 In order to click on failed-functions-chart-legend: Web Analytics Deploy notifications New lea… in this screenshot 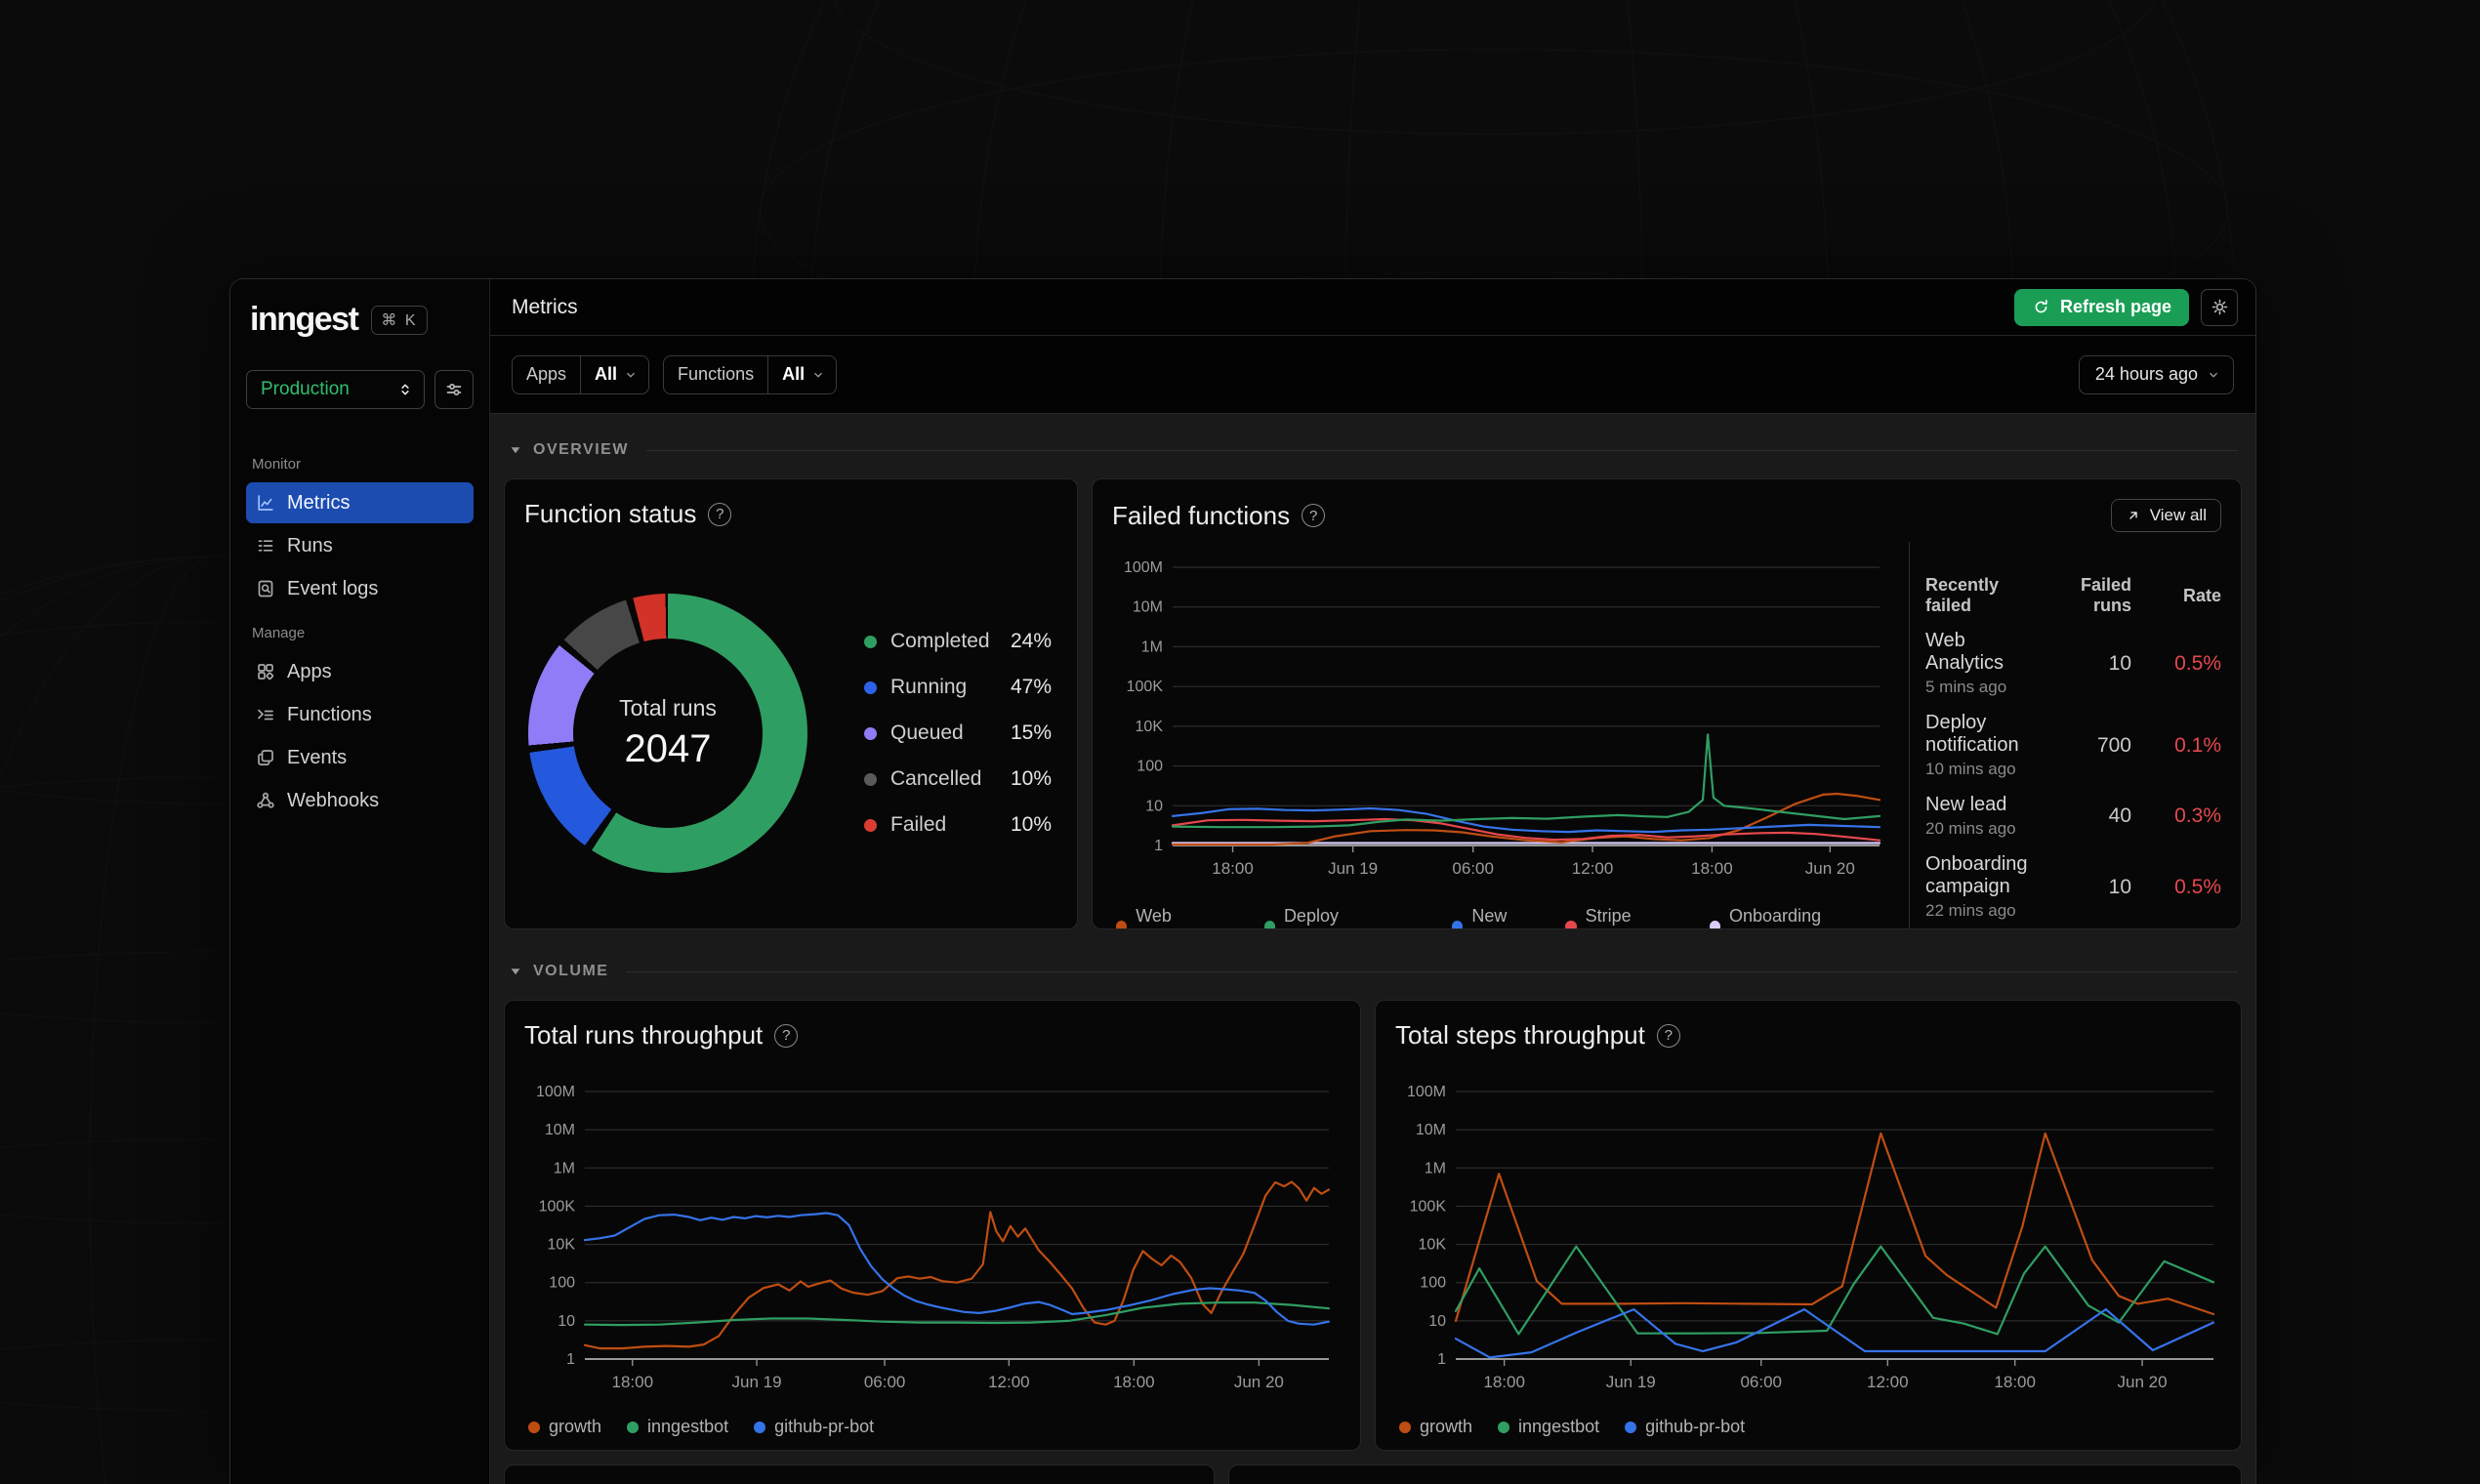, I will do `click(1503, 917)`.